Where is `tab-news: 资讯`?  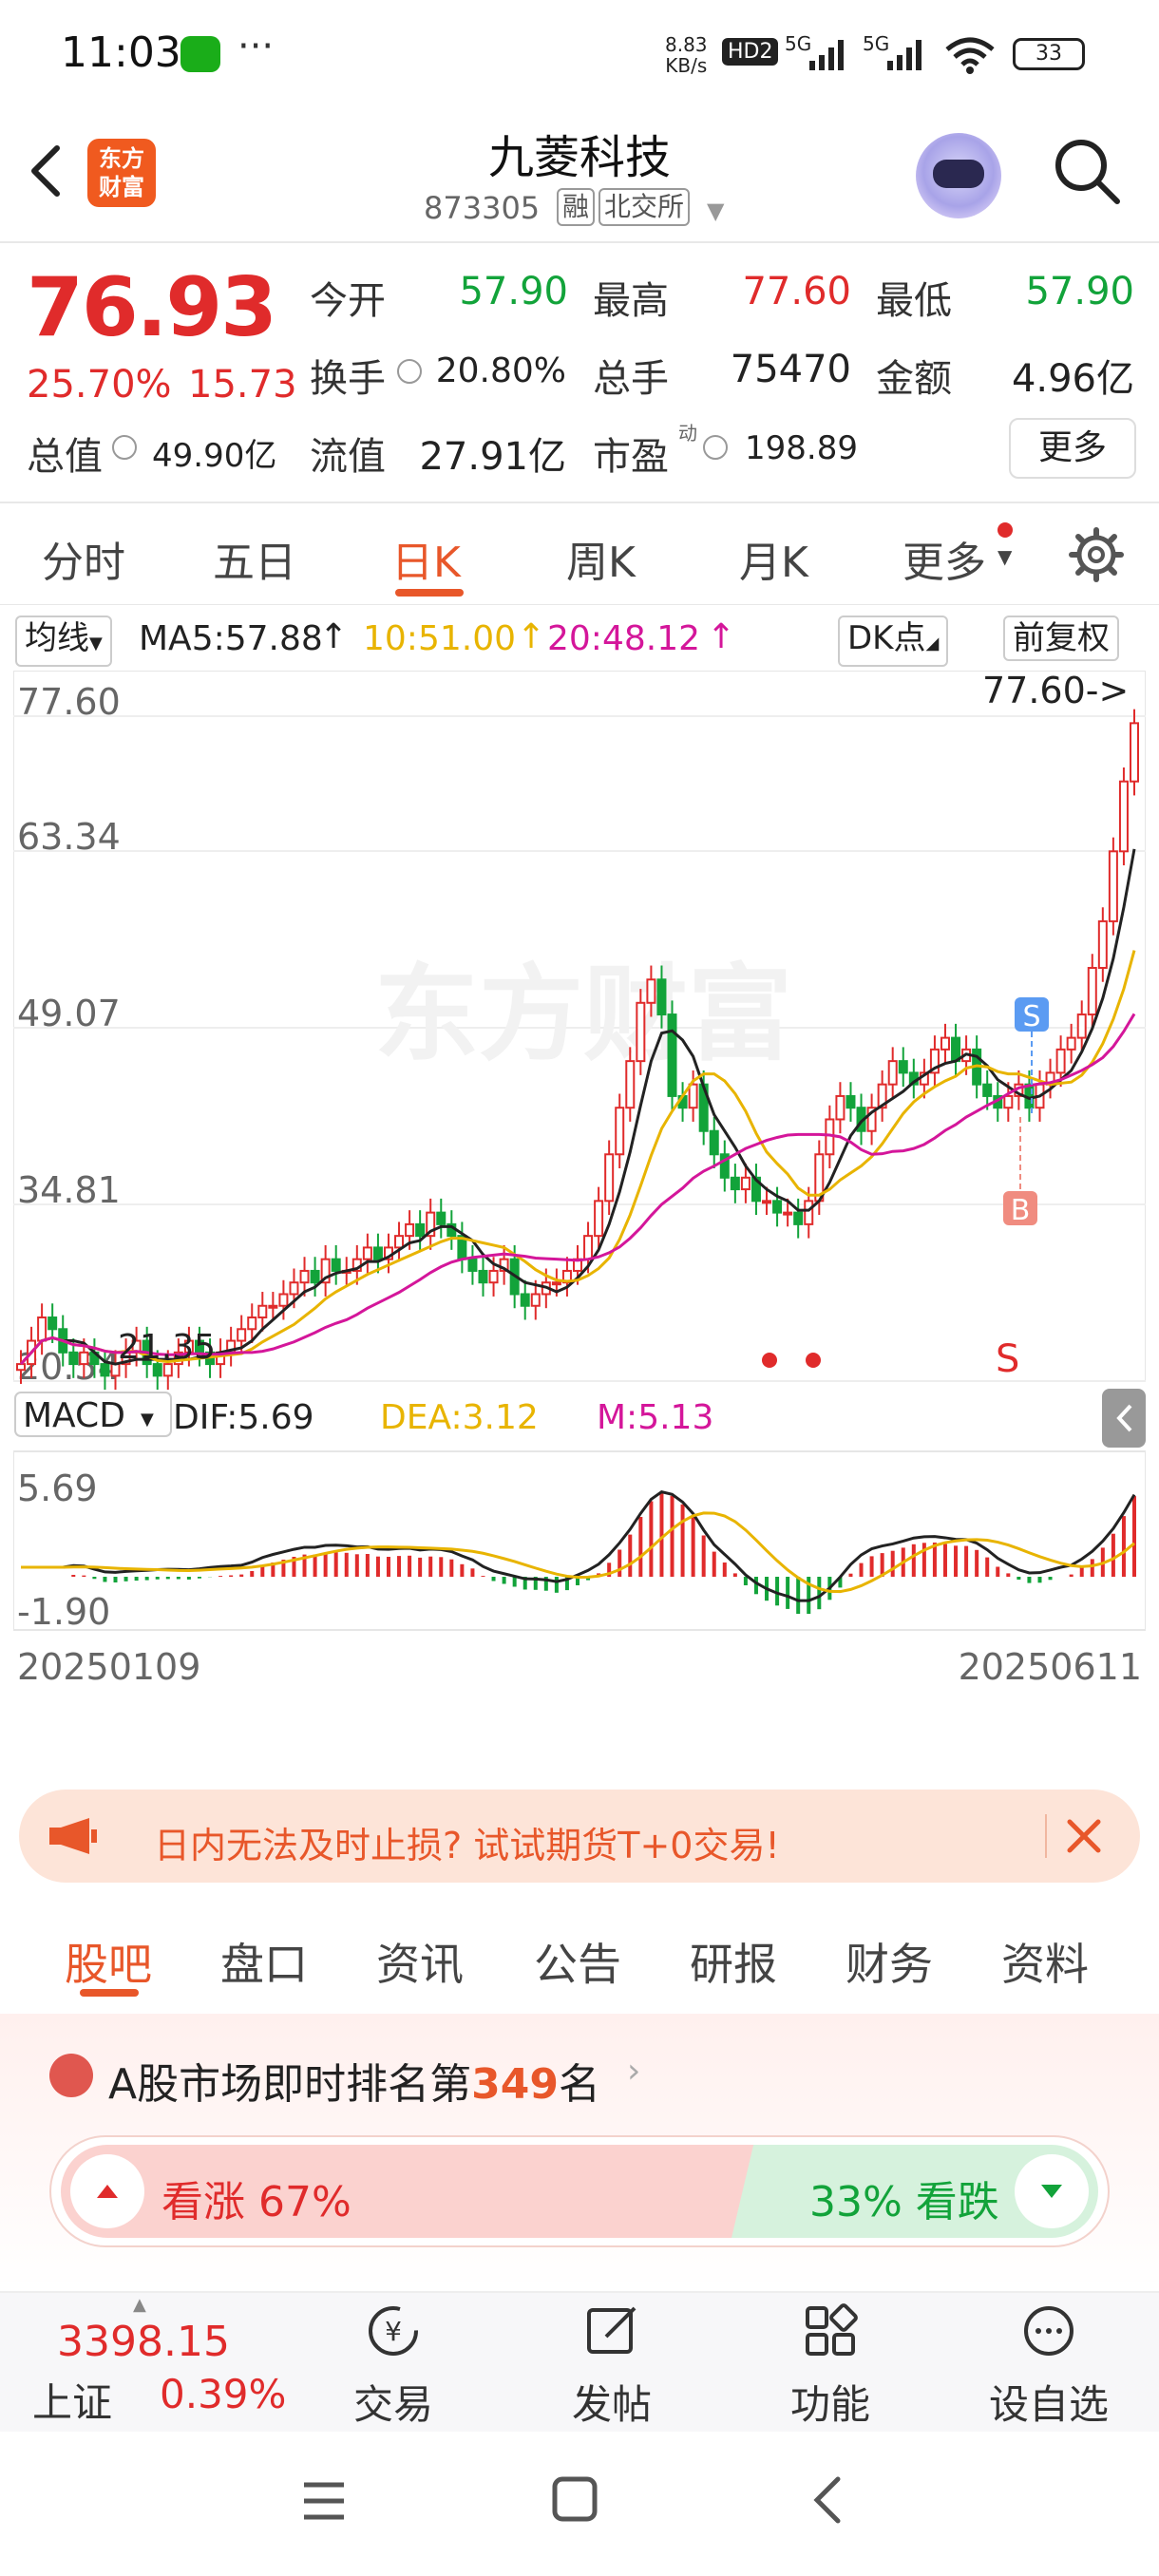 tab-news: 资讯 is located at coordinates (420, 1961).